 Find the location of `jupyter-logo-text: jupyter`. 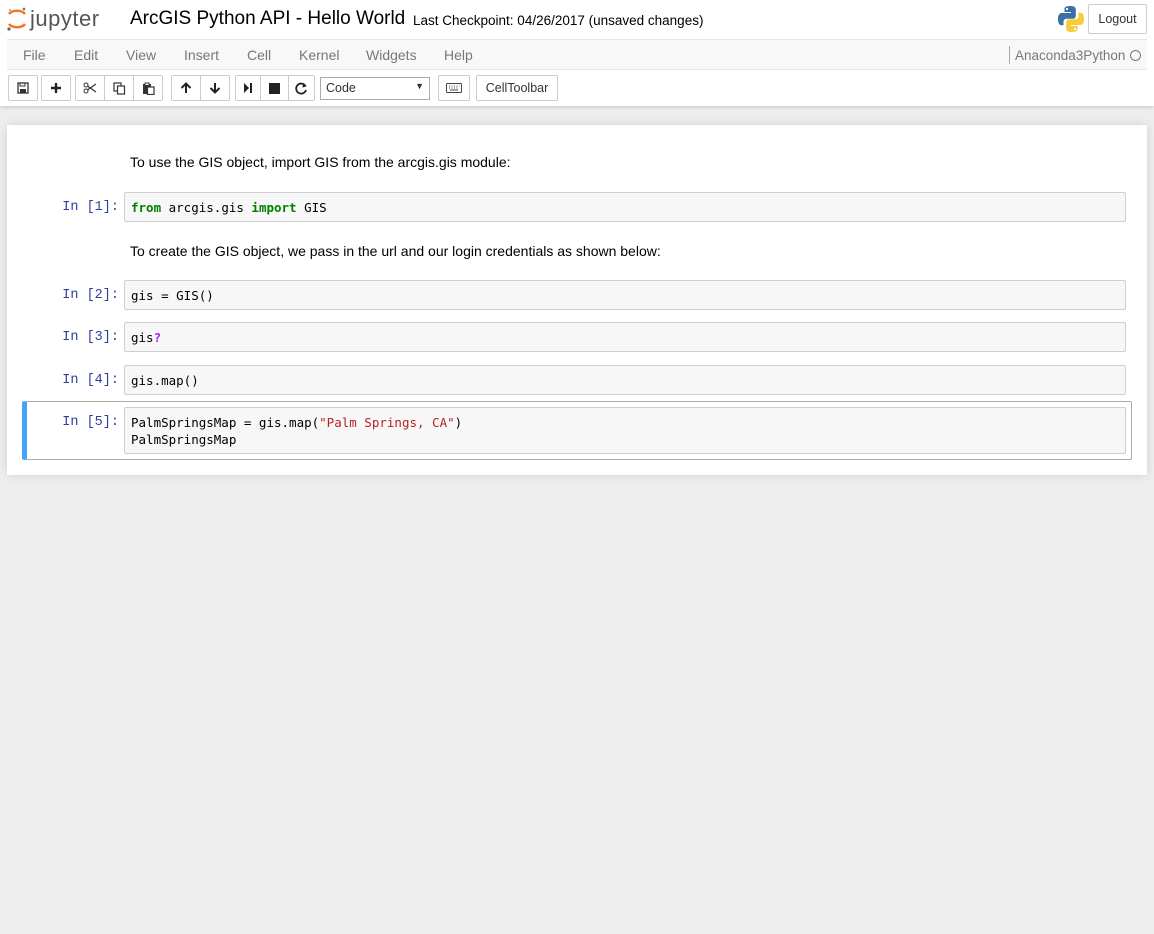

jupyter-logo-text: jupyter is located at coordinates (65, 18).